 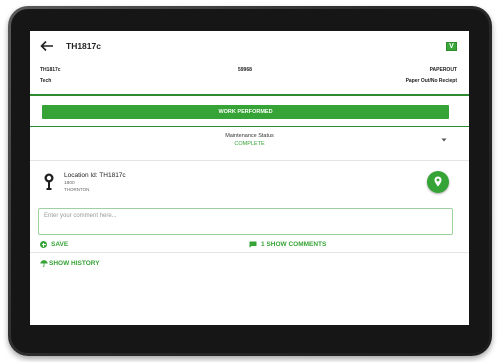 What do you see at coordinates (245, 221) in the screenshot?
I see `comment-input` at bounding box center [245, 221].